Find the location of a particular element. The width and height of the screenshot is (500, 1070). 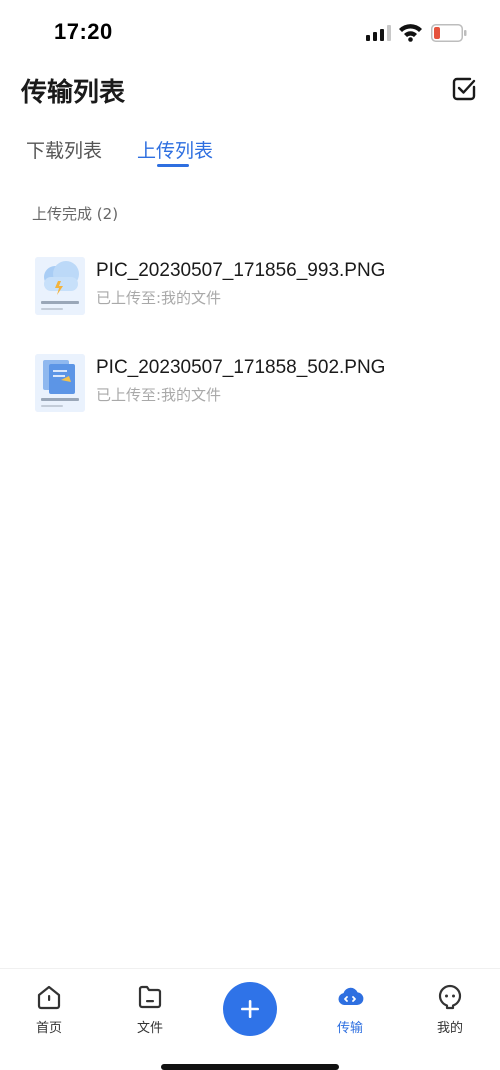

nav-transfer: 传输 is located at coordinates (350, 1011).